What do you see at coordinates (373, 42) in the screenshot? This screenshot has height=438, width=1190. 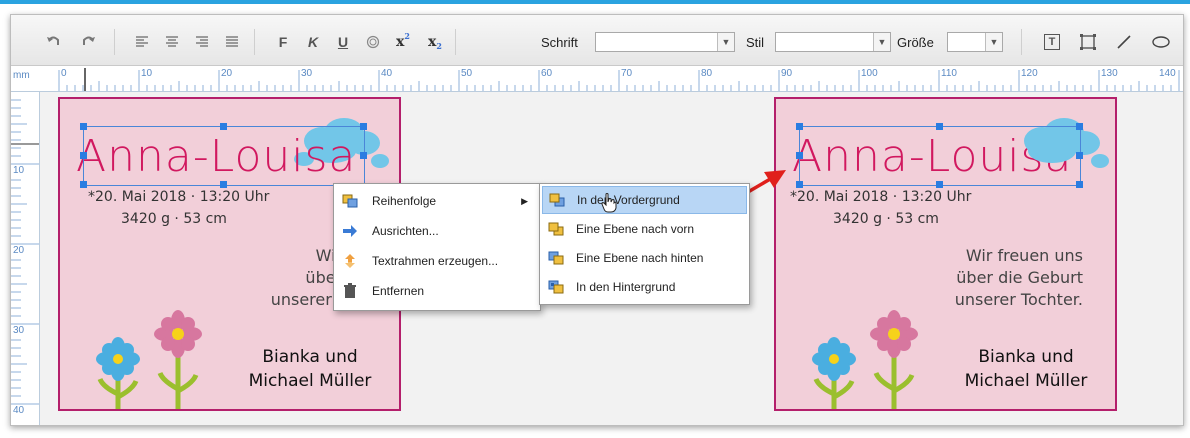 I see `outline-icon` at bounding box center [373, 42].